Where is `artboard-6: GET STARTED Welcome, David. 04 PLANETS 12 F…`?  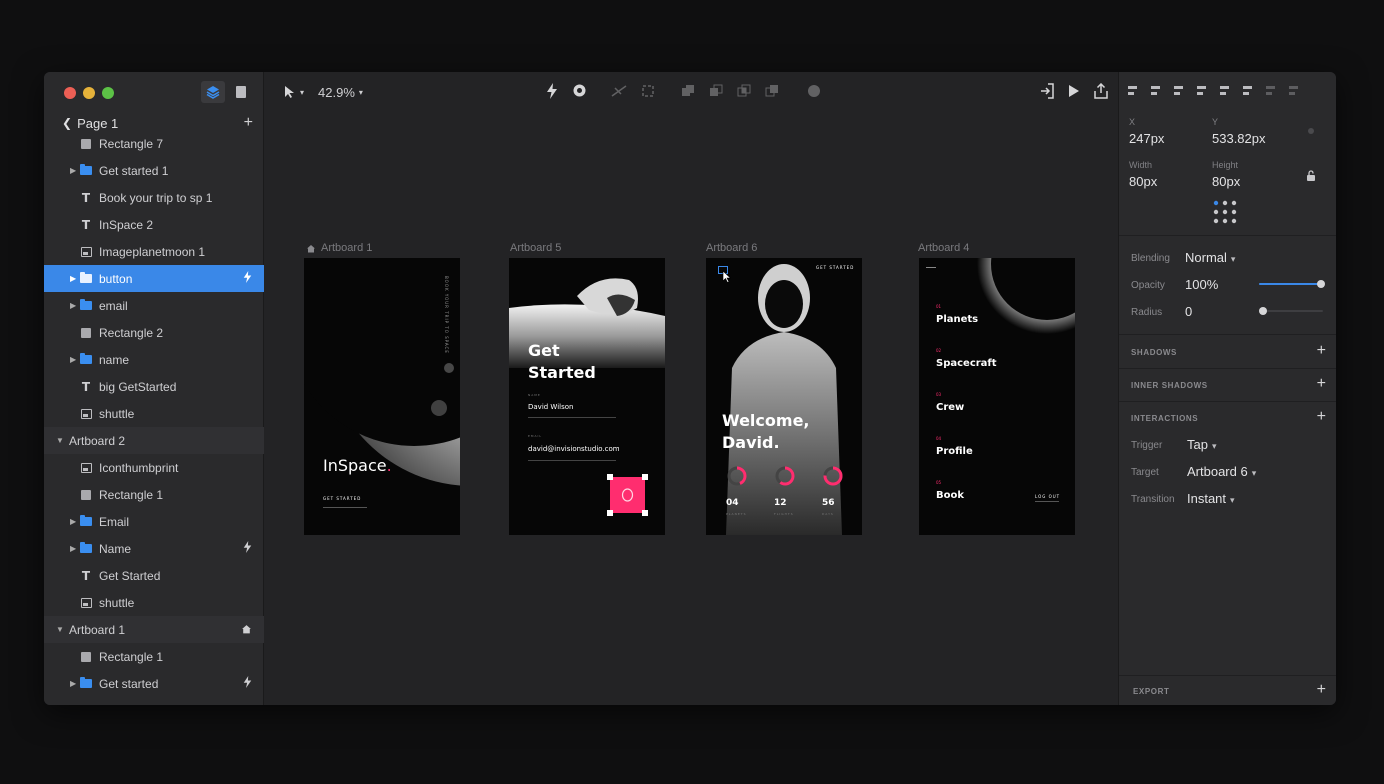
artboard-6: GET STARTED Welcome, David. 04 PLANETS 12 F… is located at coordinates (784, 396).